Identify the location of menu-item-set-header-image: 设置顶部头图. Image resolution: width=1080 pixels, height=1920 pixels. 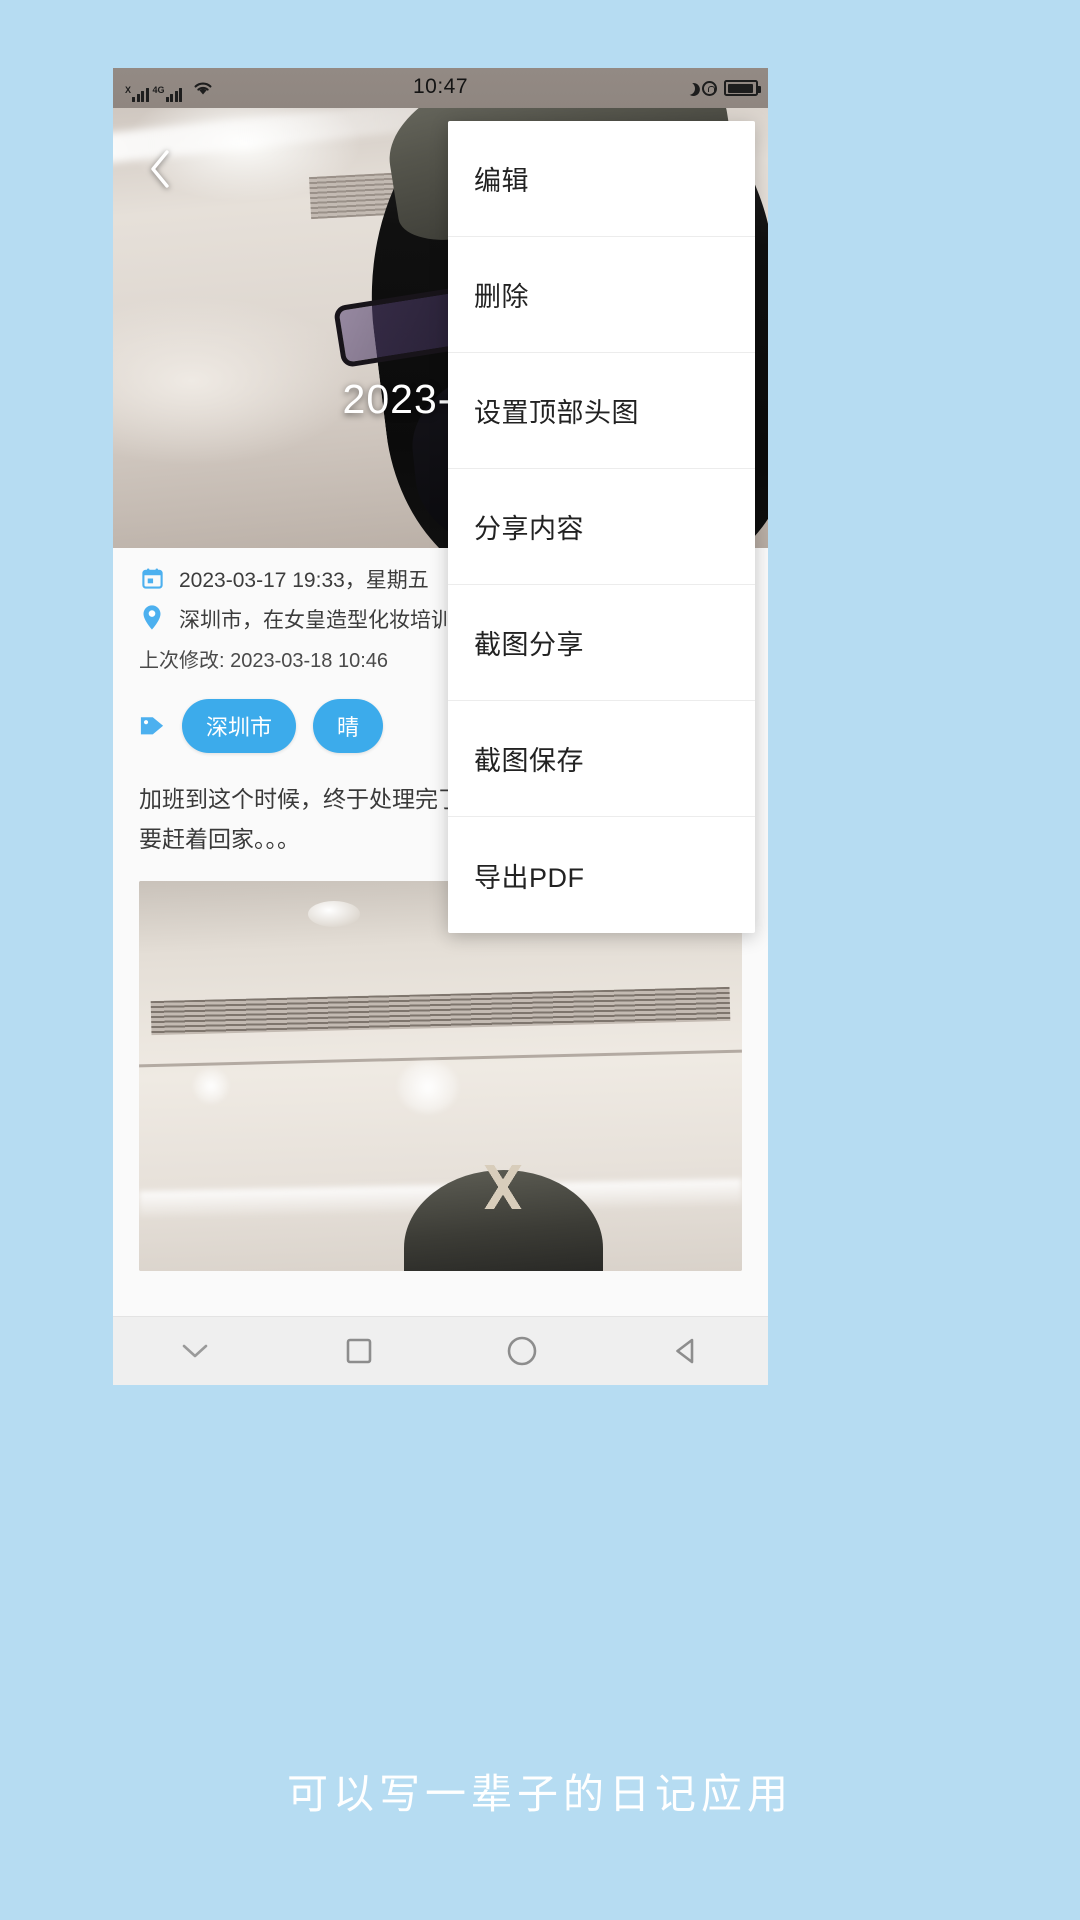
(601, 411).